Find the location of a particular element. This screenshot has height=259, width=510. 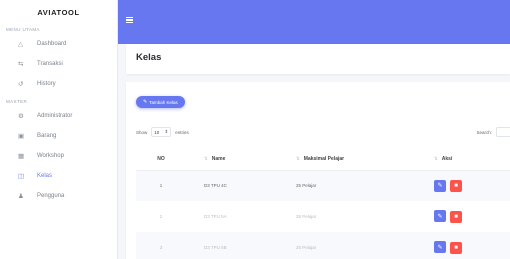

cell-name: D3 TPU 5A is located at coordinates (231, 216).